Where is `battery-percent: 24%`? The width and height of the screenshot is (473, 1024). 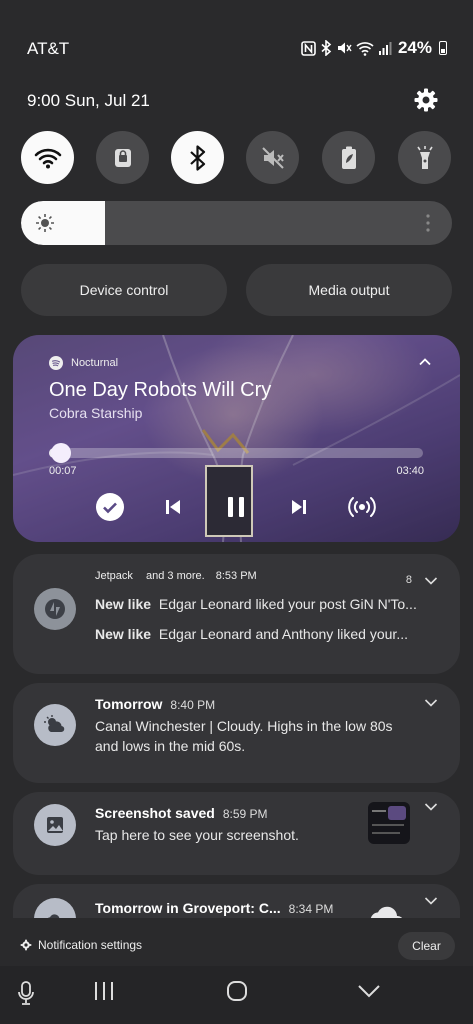 battery-percent: 24% is located at coordinates (414, 47).